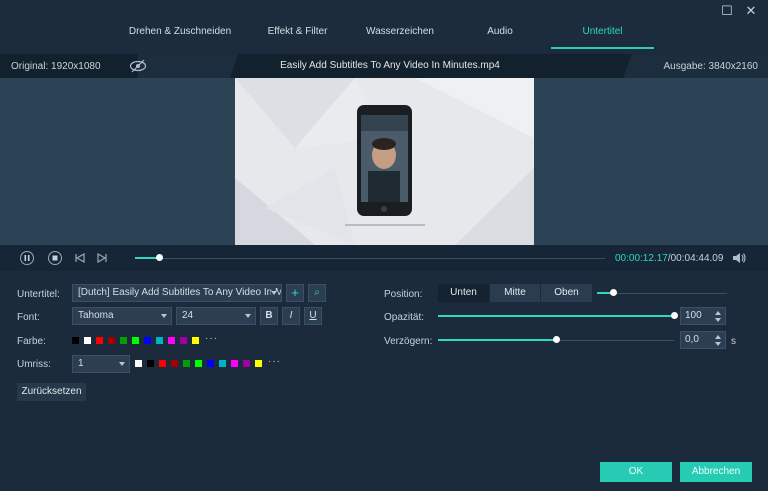 The height and width of the screenshot is (491, 768). What do you see at coordinates (96, 315) in the screenshot?
I see `font-family-value: Tahoma` at bounding box center [96, 315].